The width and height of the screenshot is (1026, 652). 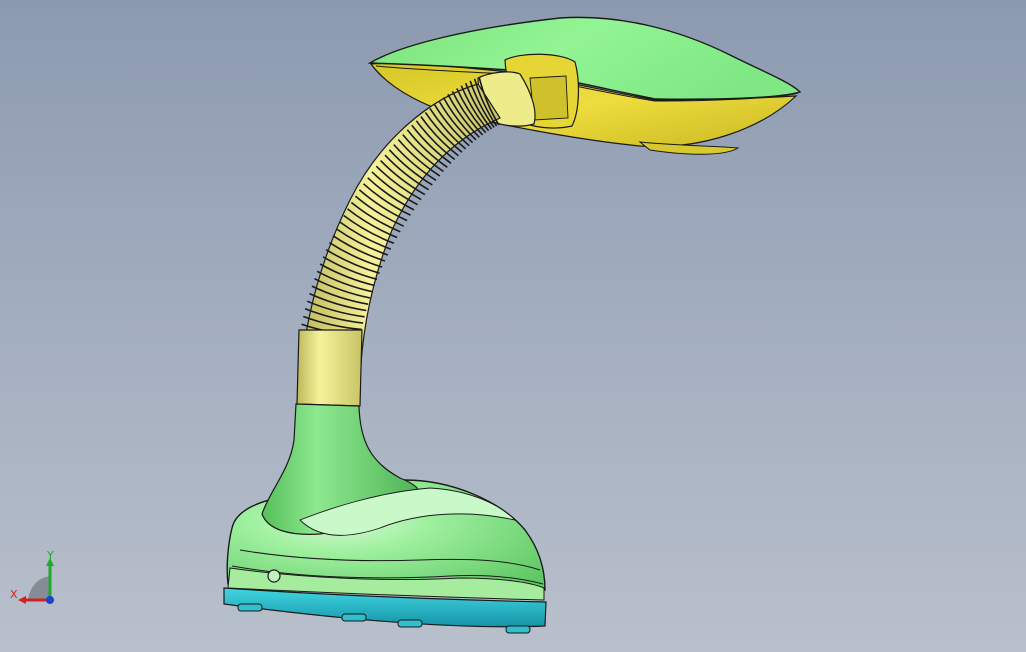 I want to click on x-axis-label: X, so click(x=14, y=594).